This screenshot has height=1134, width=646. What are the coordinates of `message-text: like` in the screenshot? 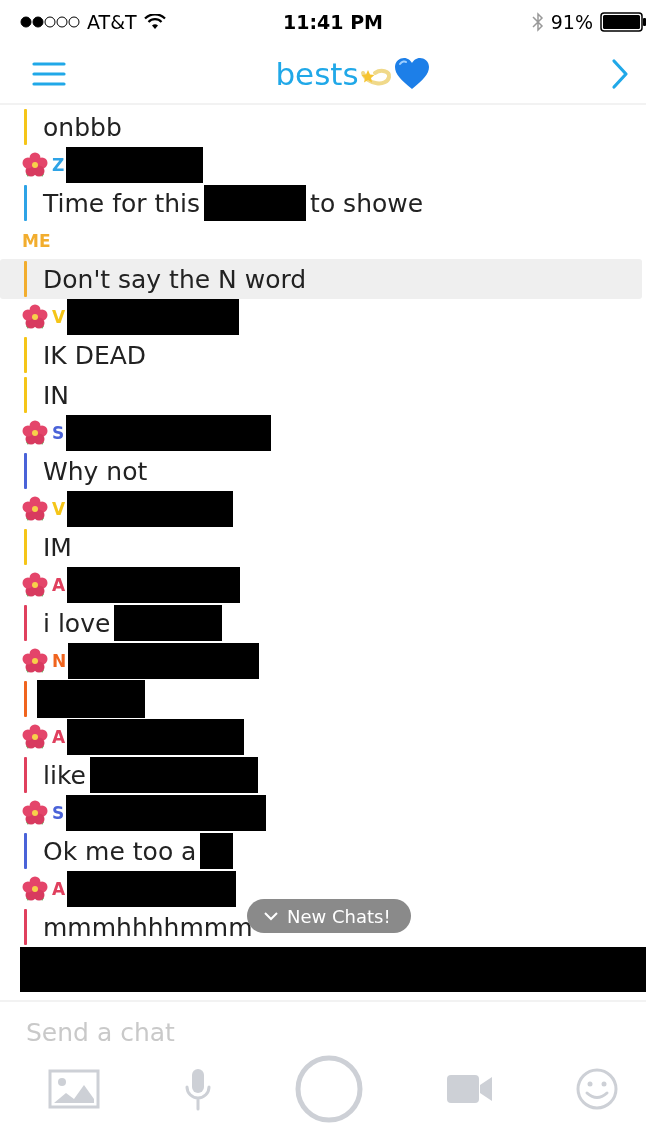 It's located at (64, 775).